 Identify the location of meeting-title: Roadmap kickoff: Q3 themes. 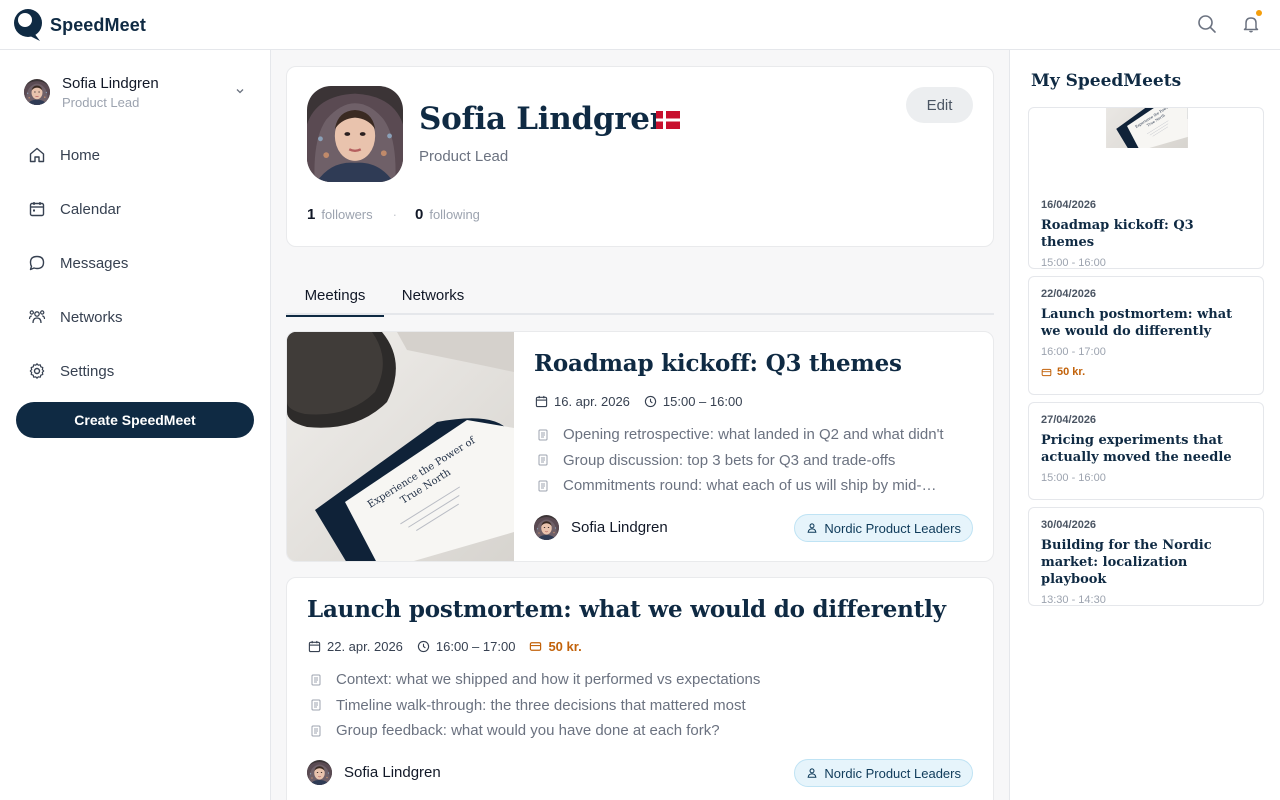
(718, 363).